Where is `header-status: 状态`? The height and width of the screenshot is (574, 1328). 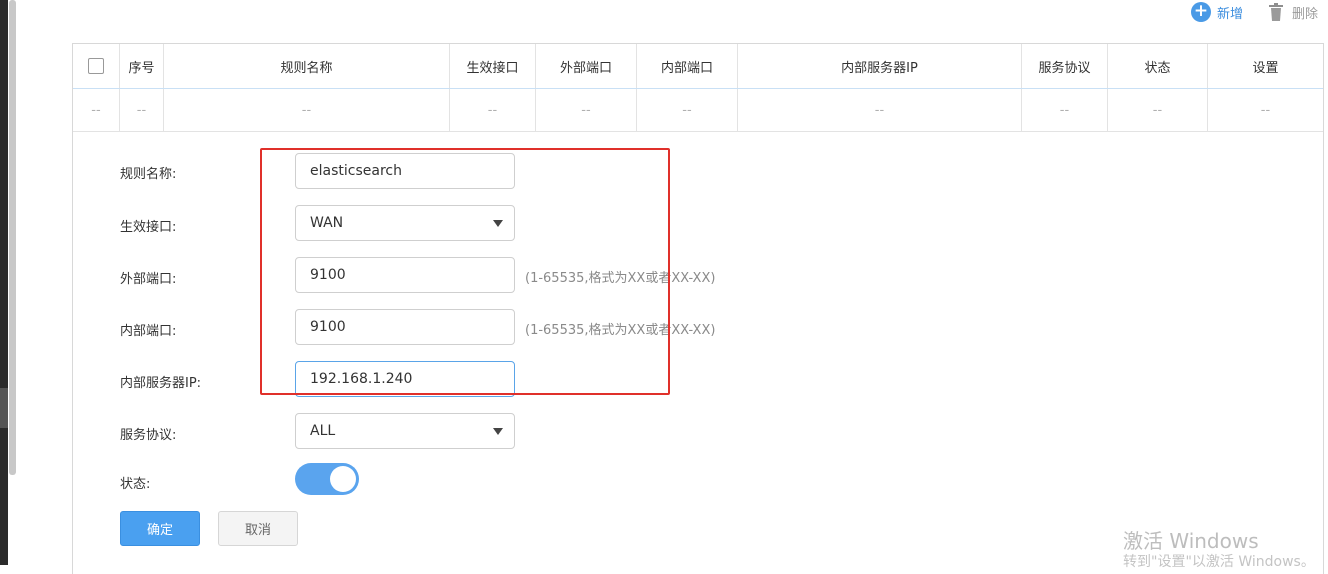 header-status: 状态 is located at coordinates (1158, 66).